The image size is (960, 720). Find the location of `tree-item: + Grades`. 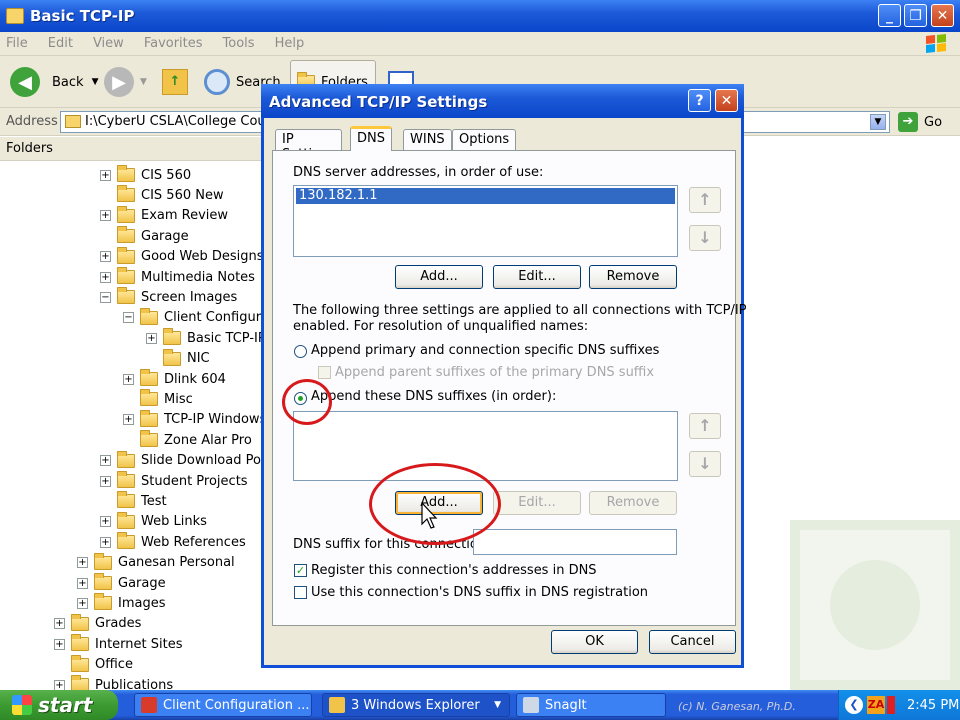

tree-item: + Grades is located at coordinates (98, 623).